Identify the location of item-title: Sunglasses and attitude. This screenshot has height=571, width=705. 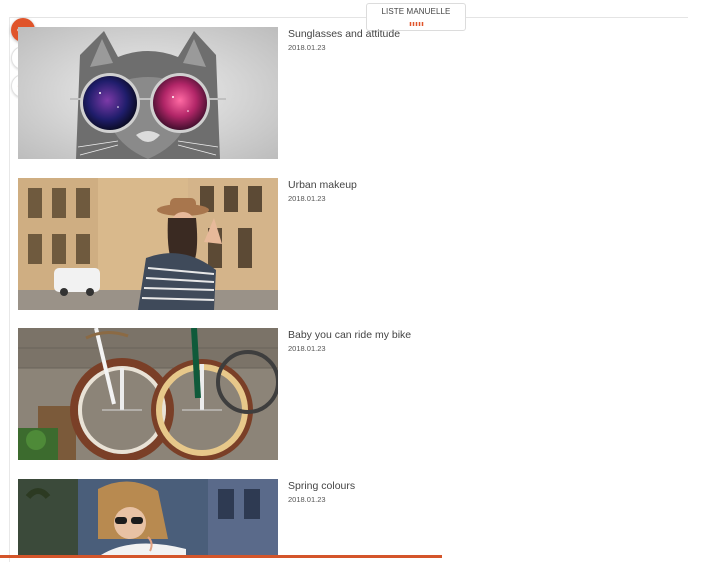
(344, 34).